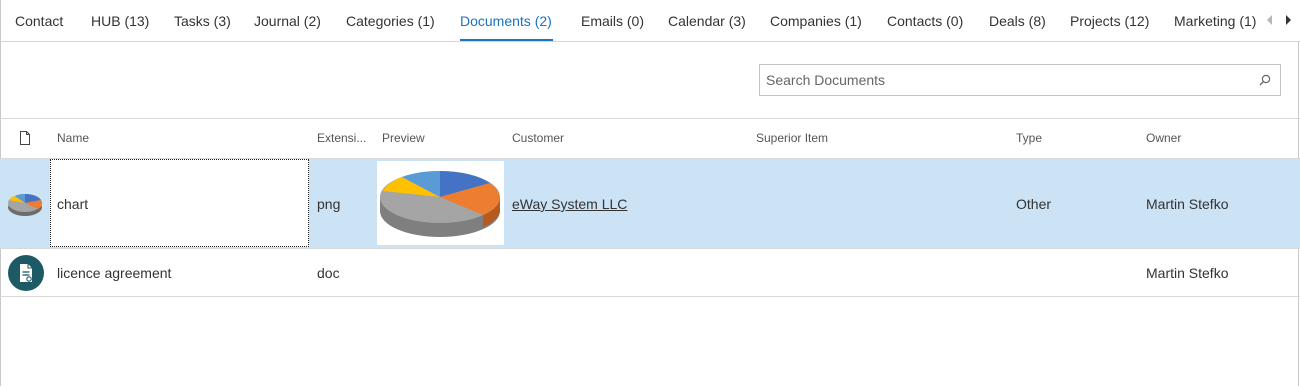 This screenshot has width=1300, height=387. Describe the element at coordinates (39, 21) in the screenshot. I see `tab-contact: Contact` at that location.